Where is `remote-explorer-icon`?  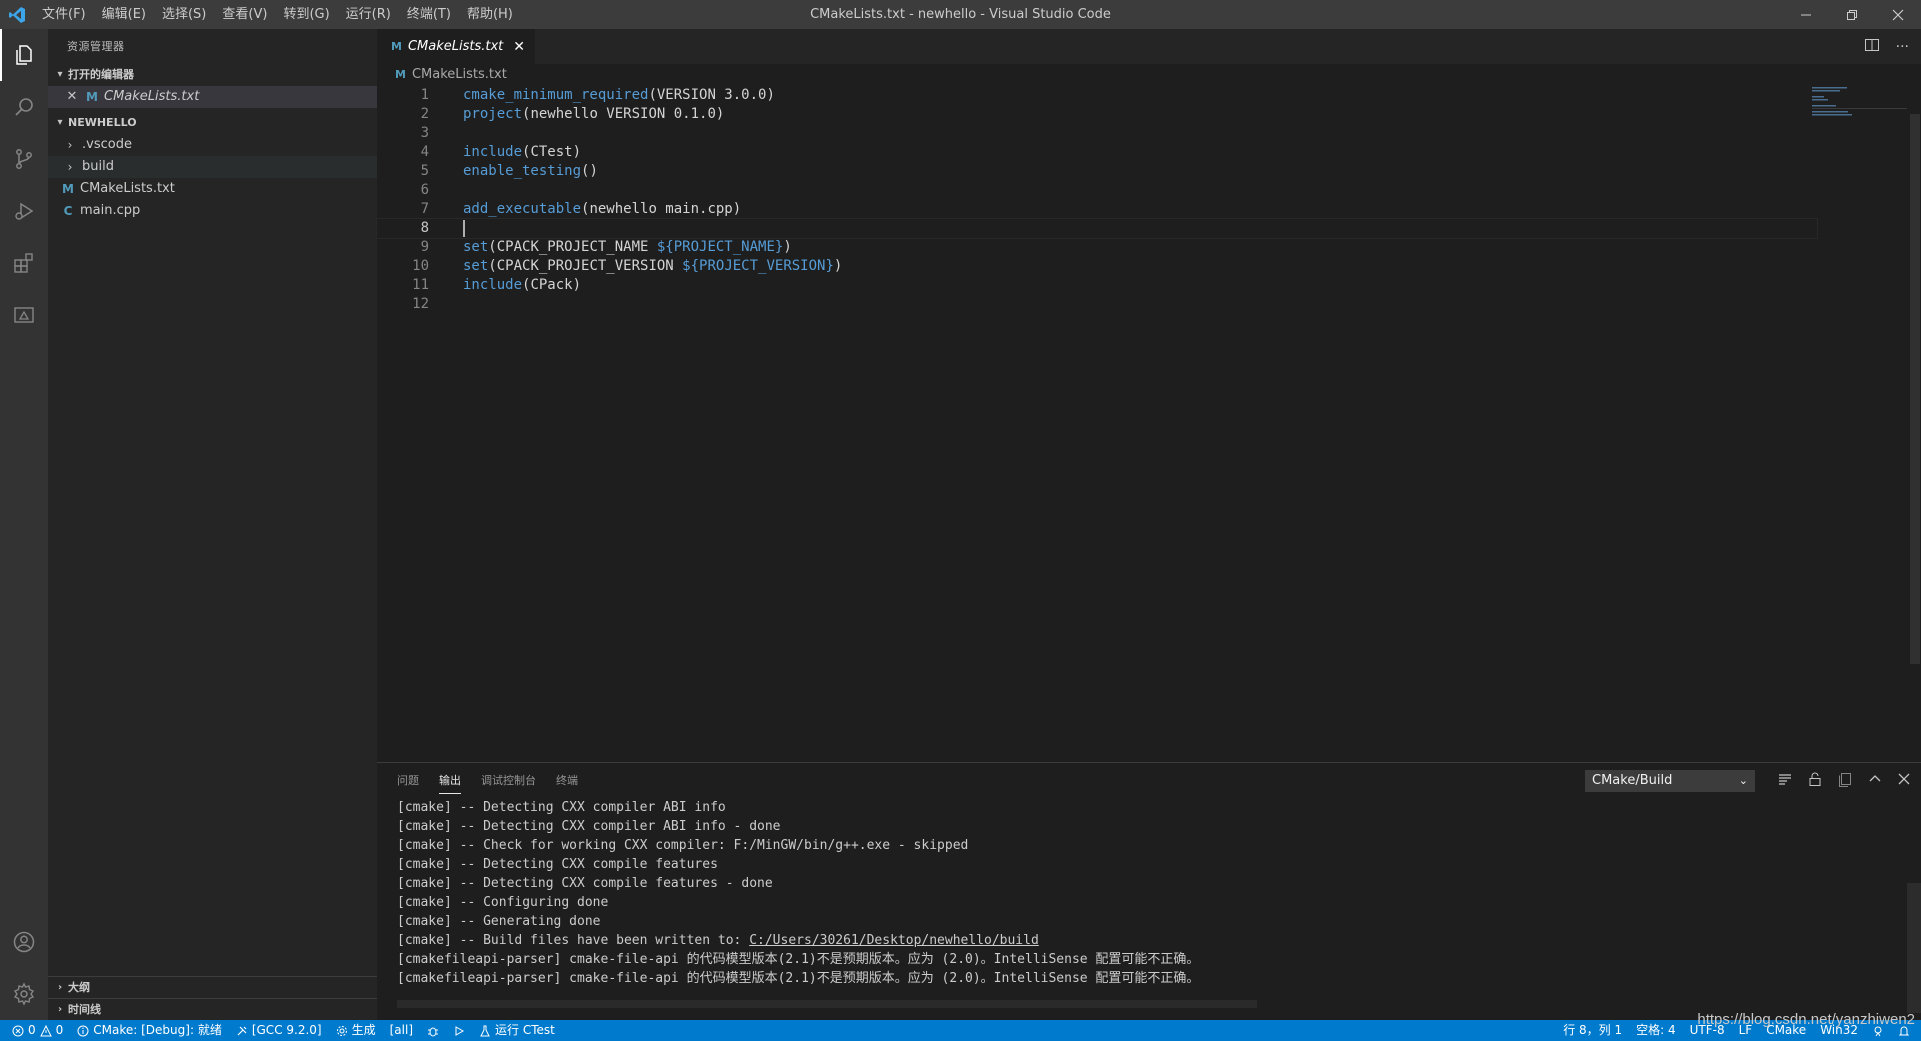
remote-explorer-icon is located at coordinates (24, 315).